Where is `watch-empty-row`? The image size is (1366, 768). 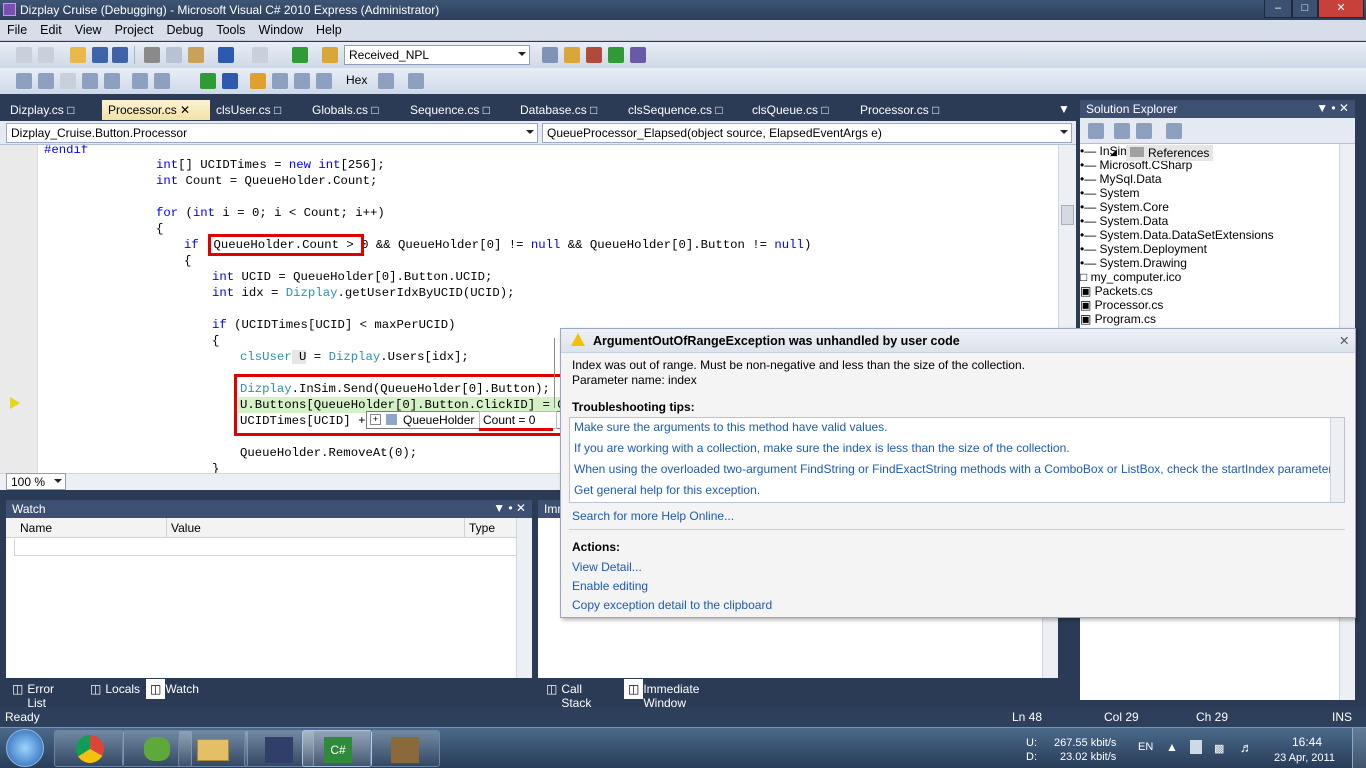 watch-empty-row is located at coordinates (265, 547).